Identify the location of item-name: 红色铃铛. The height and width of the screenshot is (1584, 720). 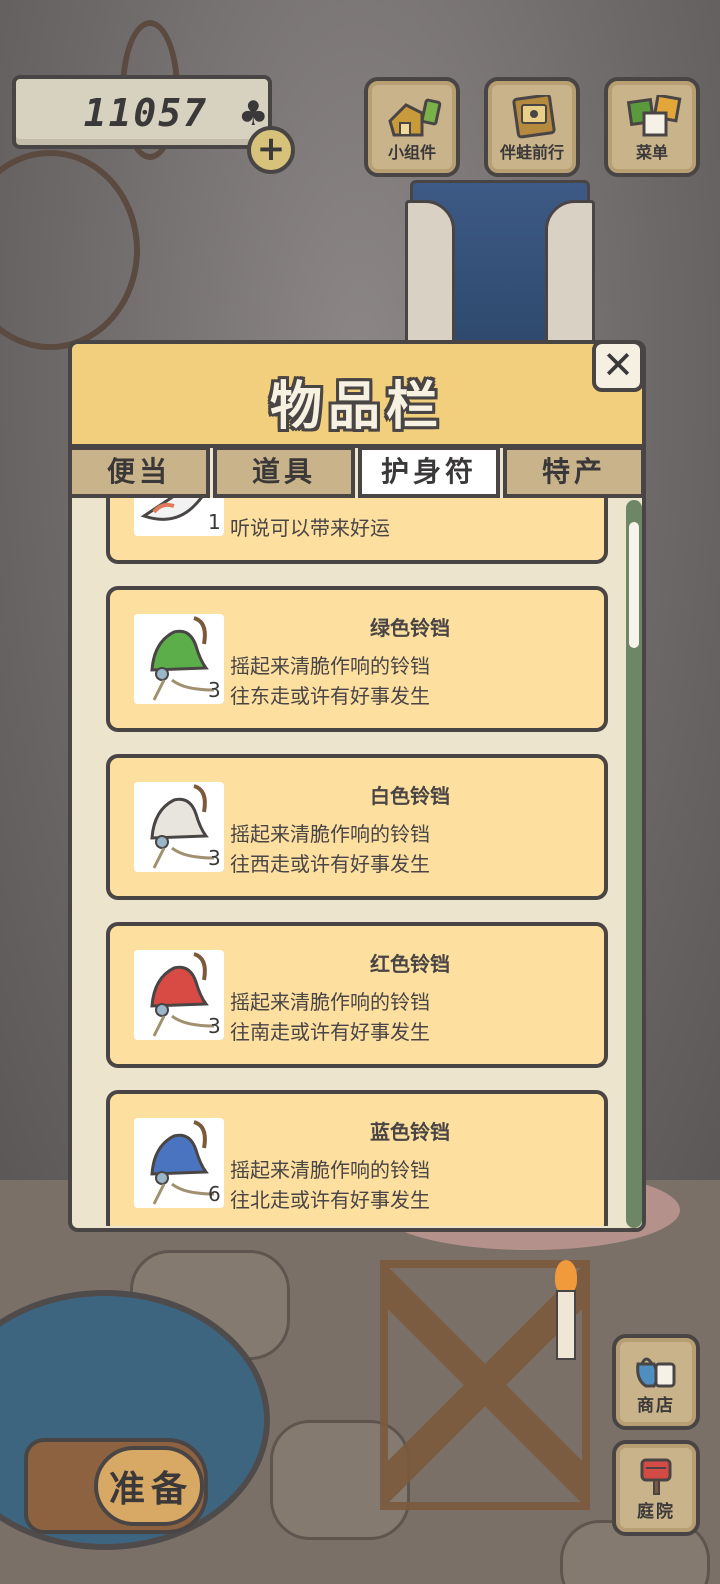
(410, 964).